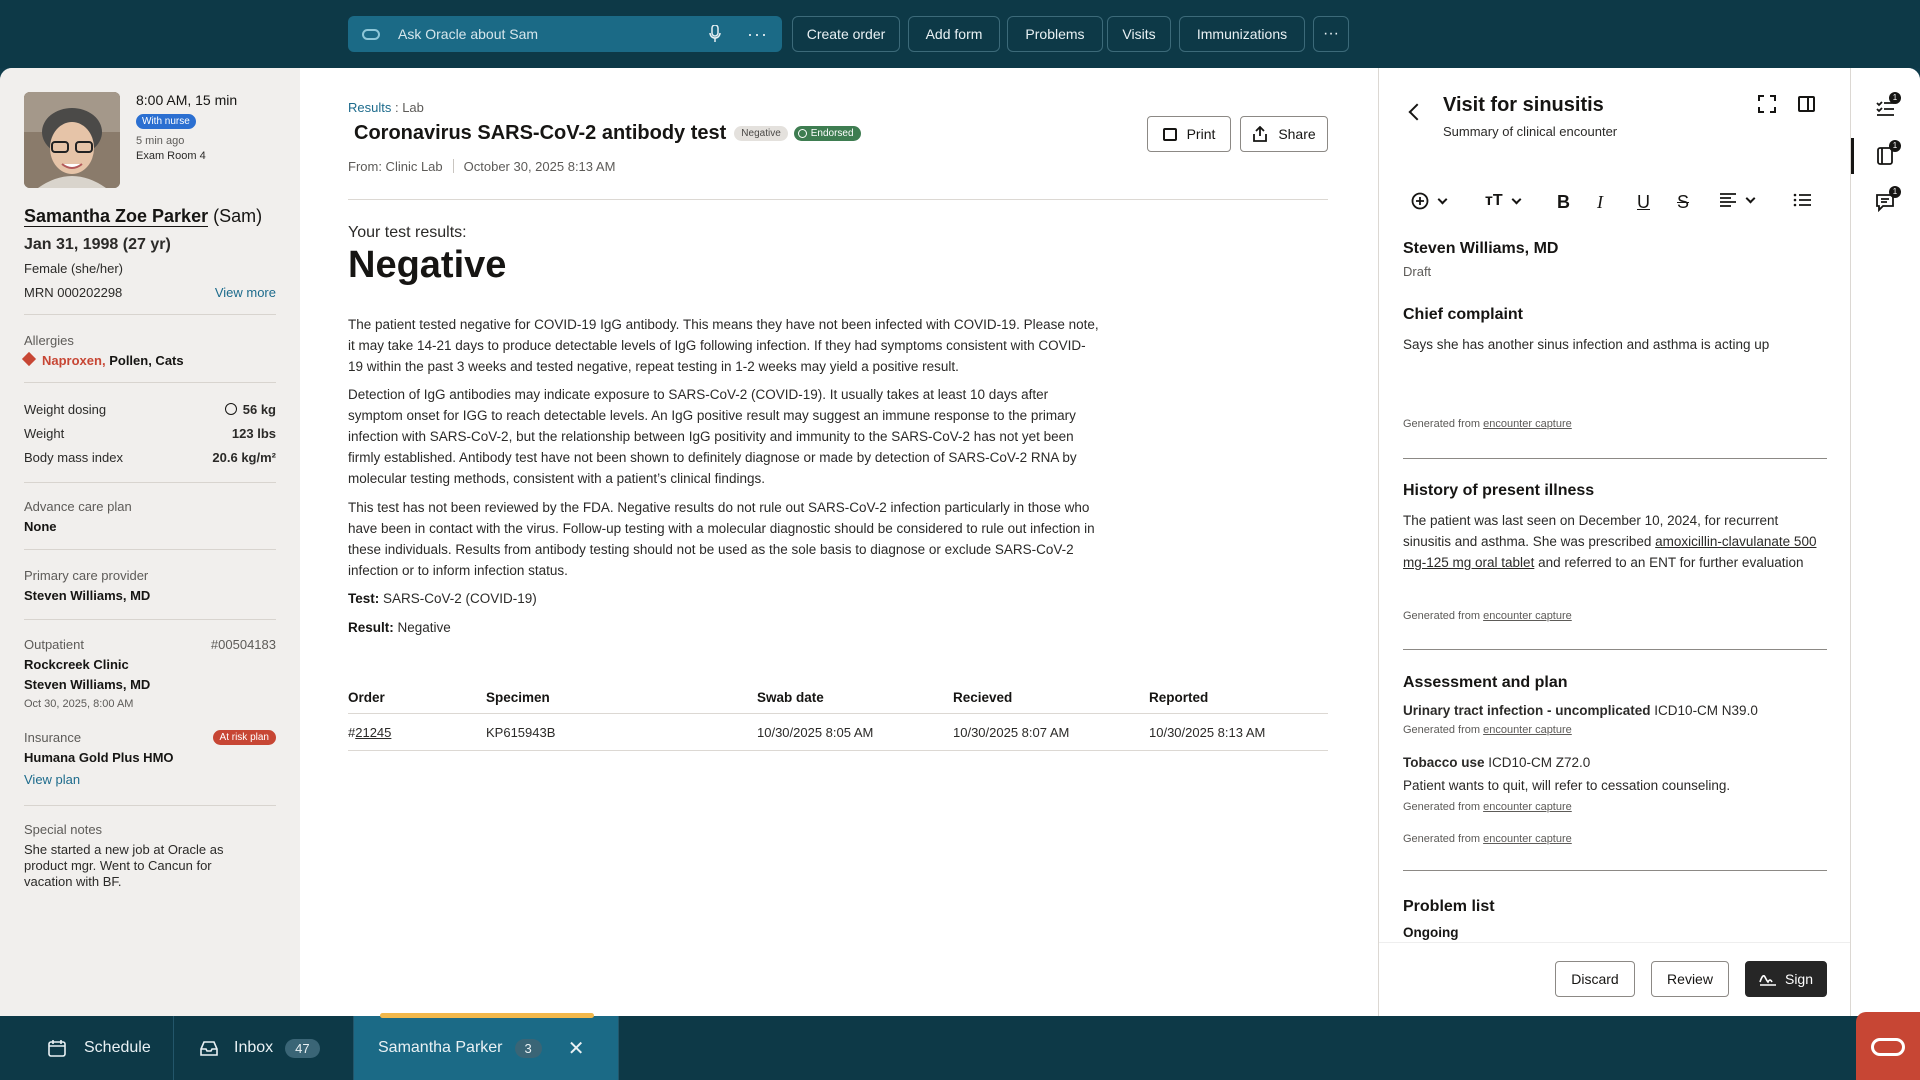 Image resolution: width=1920 pixels, height=1080 pixels. Describe the element at coordinates (87, 1048) in the screenshot. I see `schedule-tab: Schedule` at that location.